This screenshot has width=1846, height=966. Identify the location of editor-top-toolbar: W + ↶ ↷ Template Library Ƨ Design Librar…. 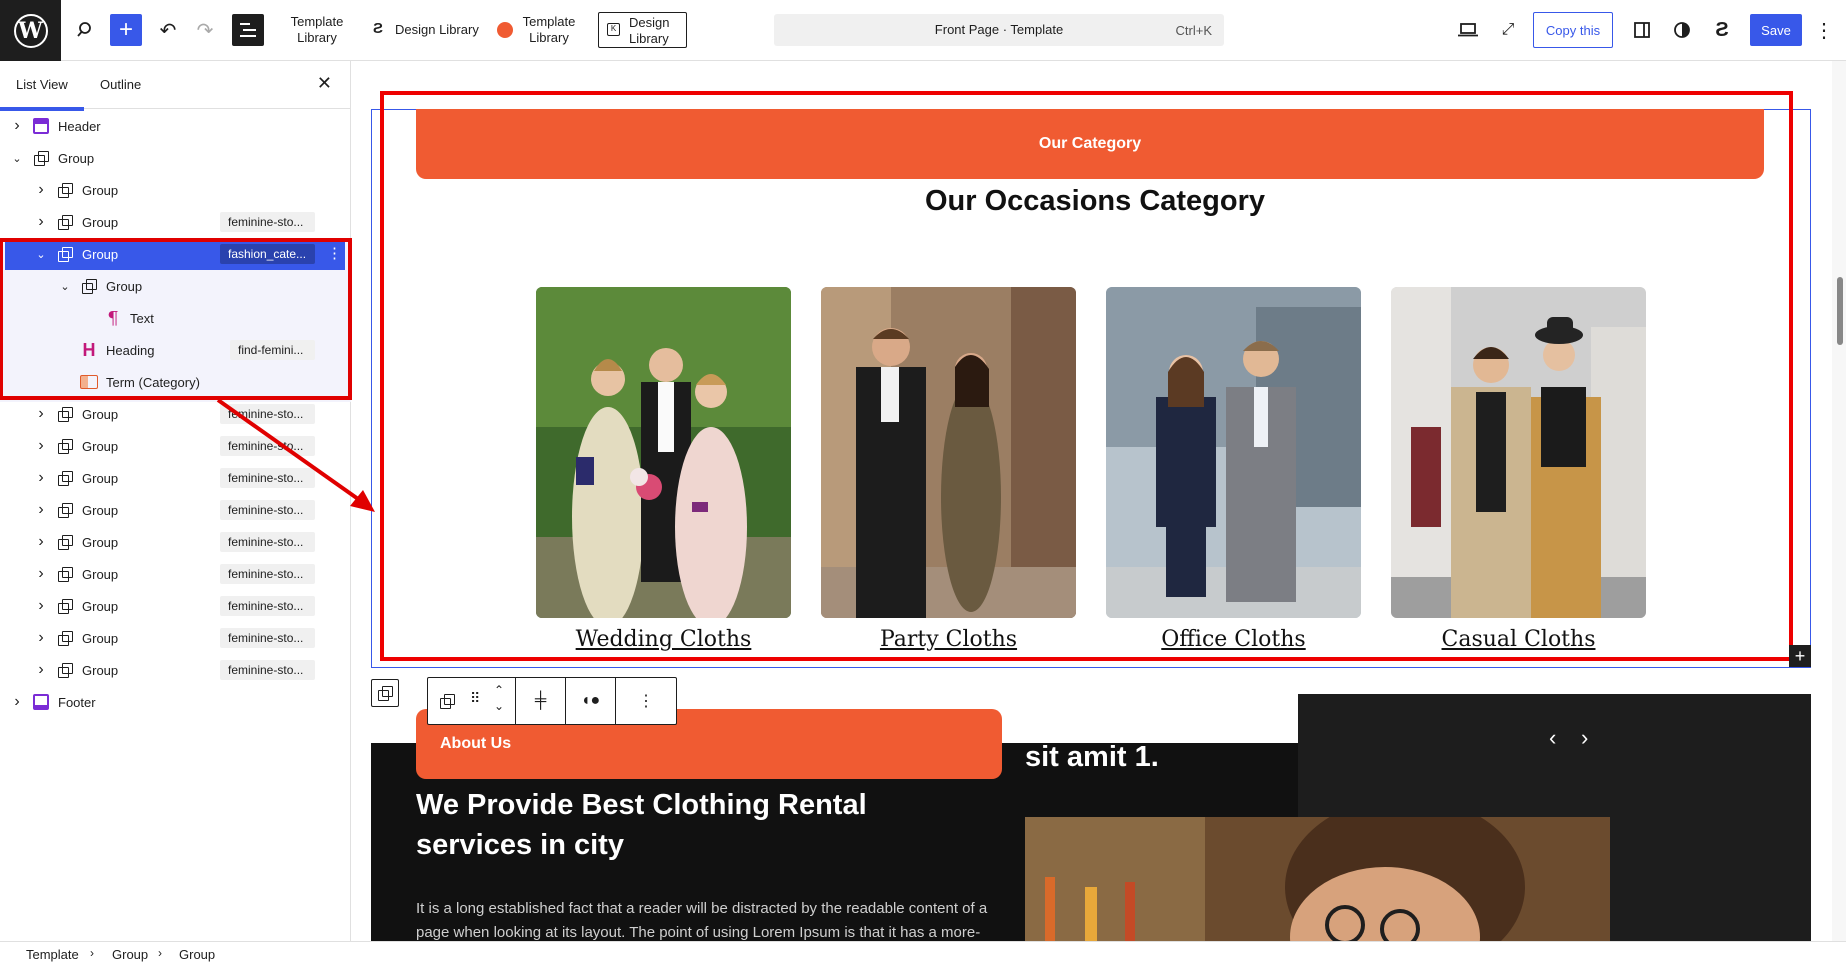
(923, 30).